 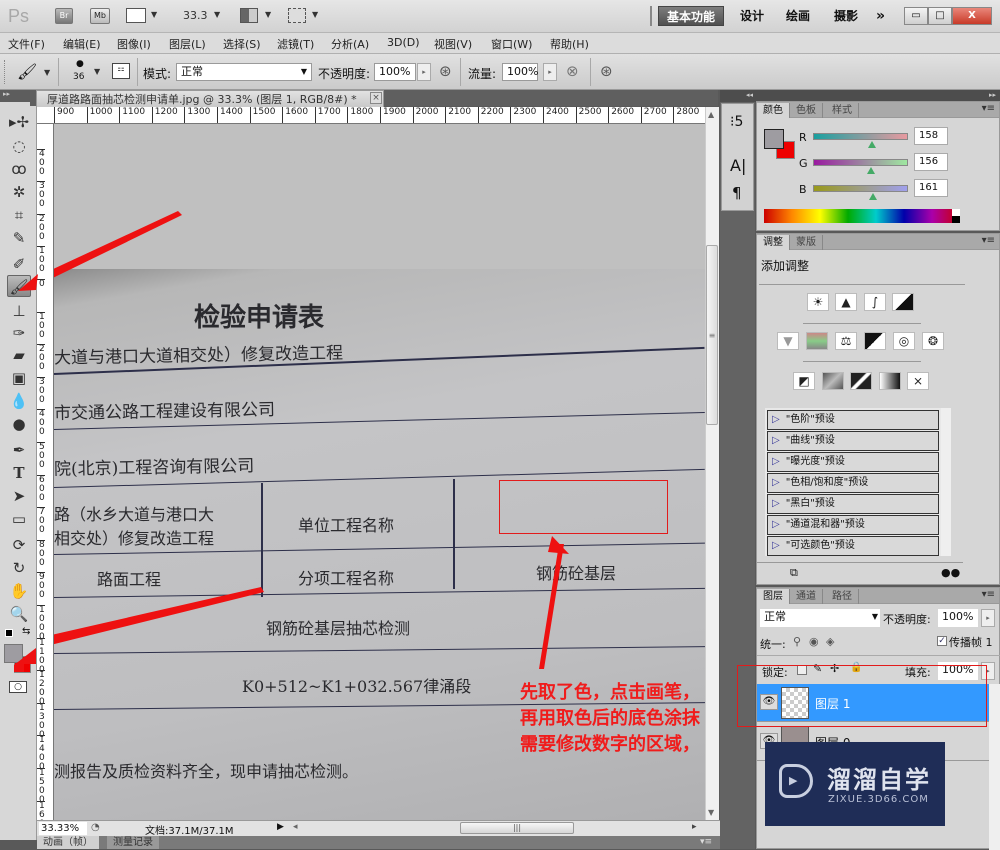 I want to click on status-info-icon: ◔, so click(x=95, y=827).